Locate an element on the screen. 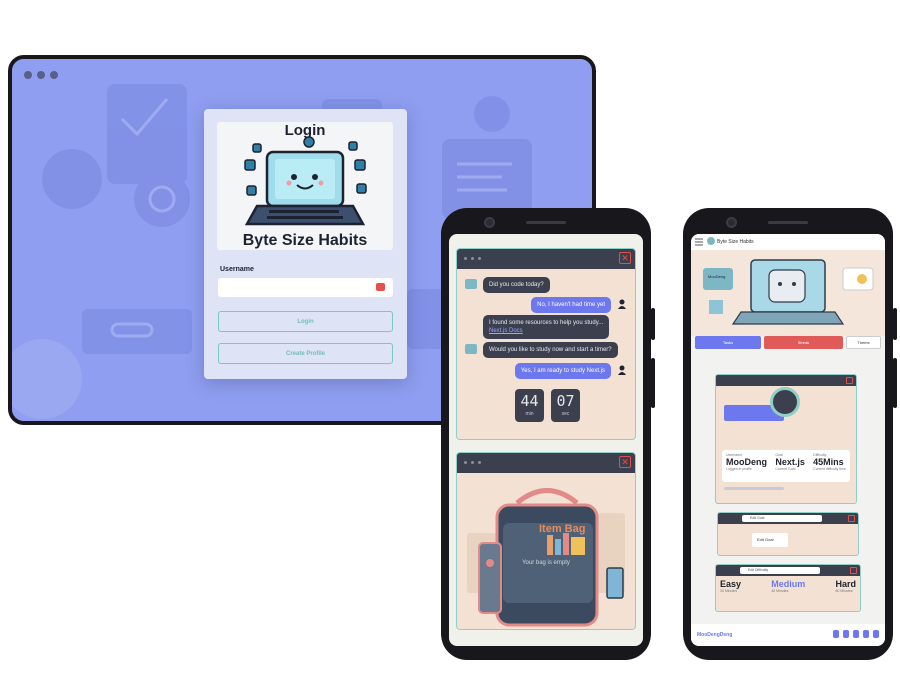 This screenshot has height=700, width=900. logo-title-bottom: Byte Size Habits is located at coordinates (305, 240).